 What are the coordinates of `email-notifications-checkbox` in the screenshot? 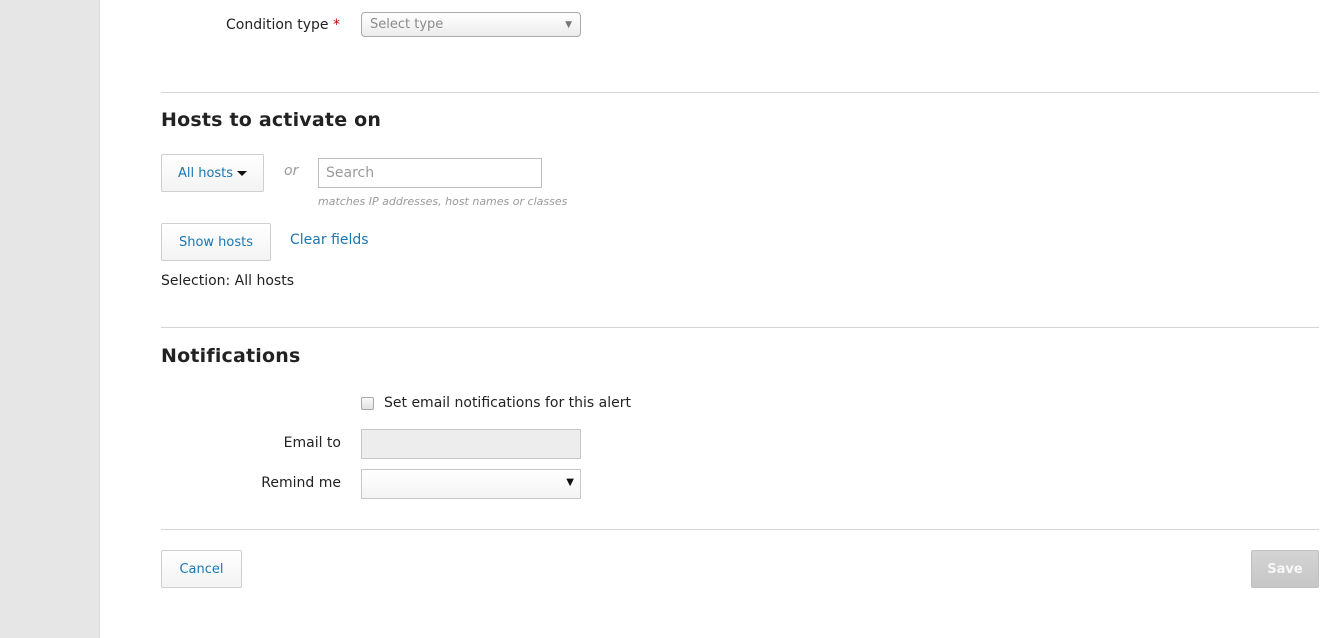 It's located at (367, 403).